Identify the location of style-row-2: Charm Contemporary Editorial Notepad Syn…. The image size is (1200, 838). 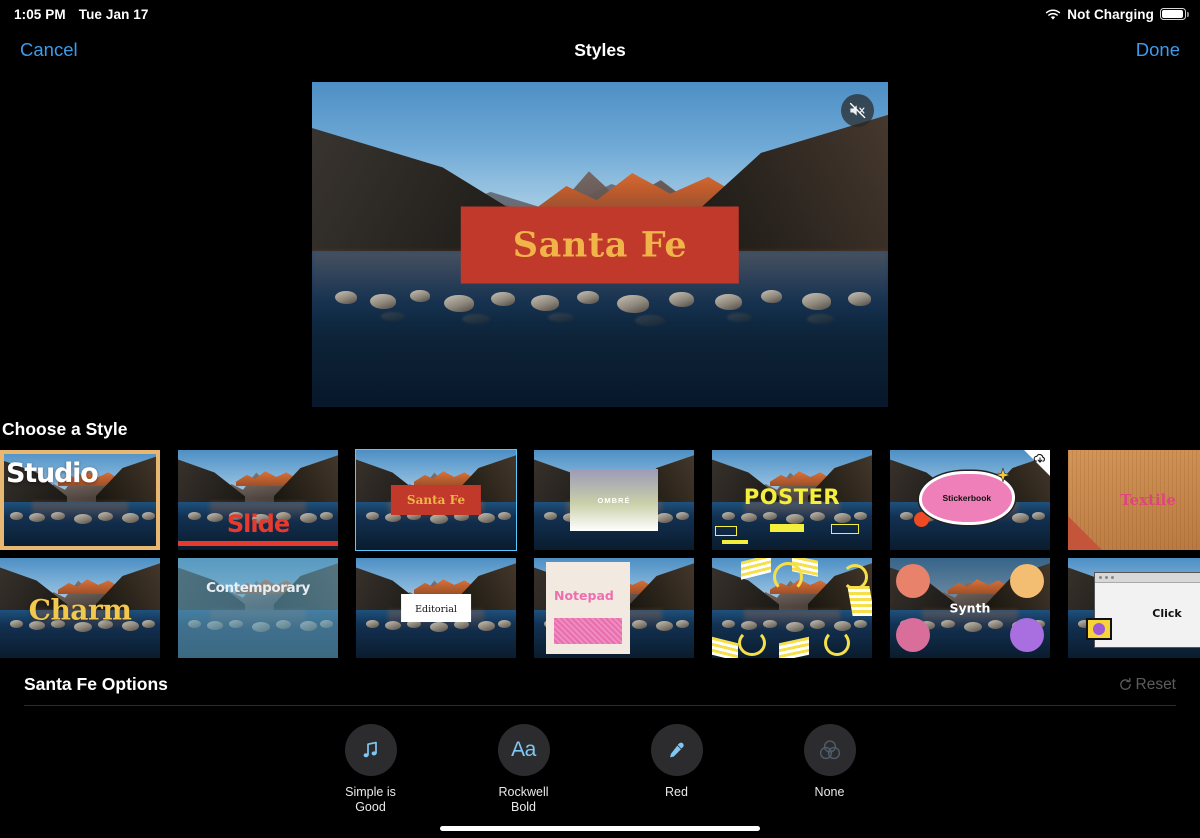
(600, 608).